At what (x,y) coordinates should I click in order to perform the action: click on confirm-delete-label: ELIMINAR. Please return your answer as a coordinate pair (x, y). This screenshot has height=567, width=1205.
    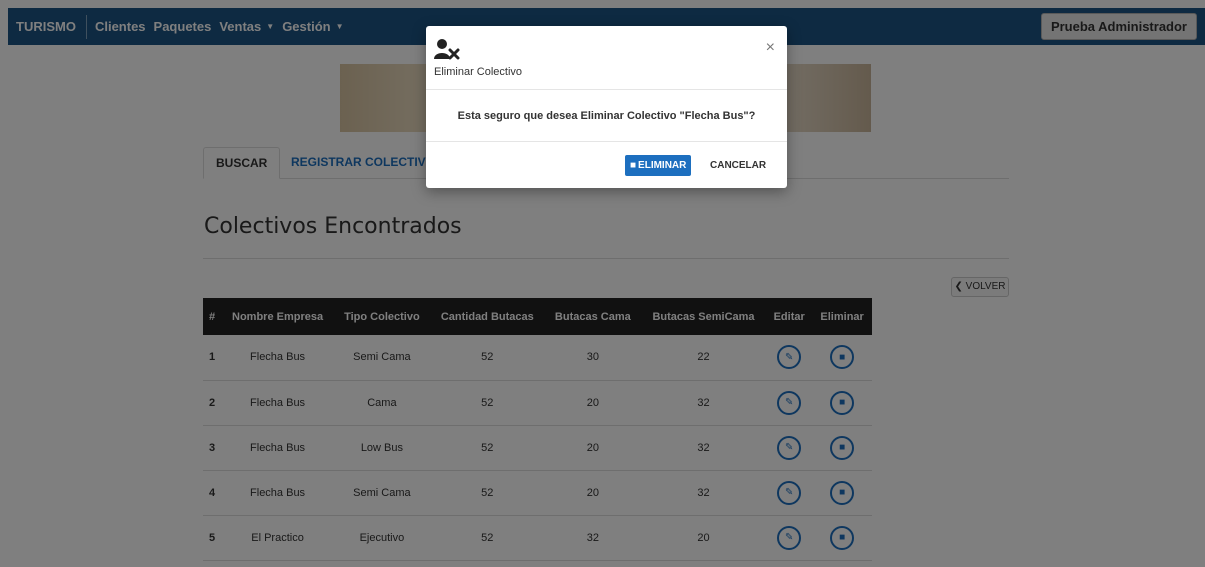
    Looking at the image, I should click on (662, 165).